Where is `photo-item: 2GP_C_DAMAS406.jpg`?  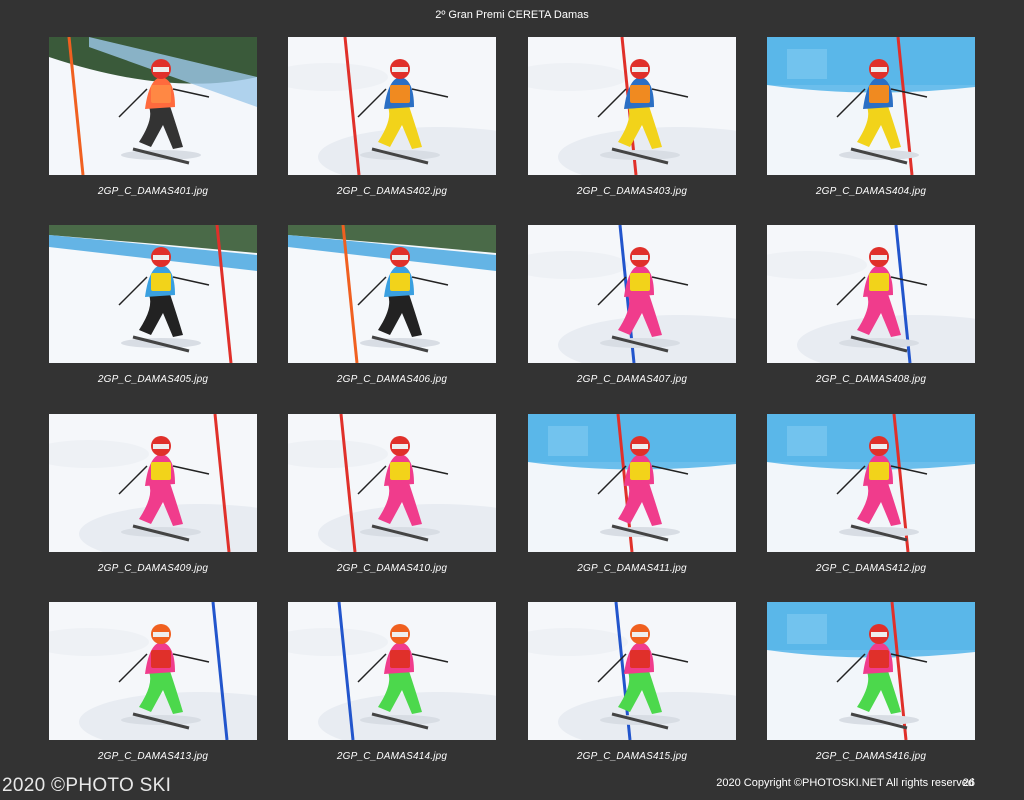 photo-item: 2GP_C_DAMAS406.jpg is located at coordinates (392, 310).